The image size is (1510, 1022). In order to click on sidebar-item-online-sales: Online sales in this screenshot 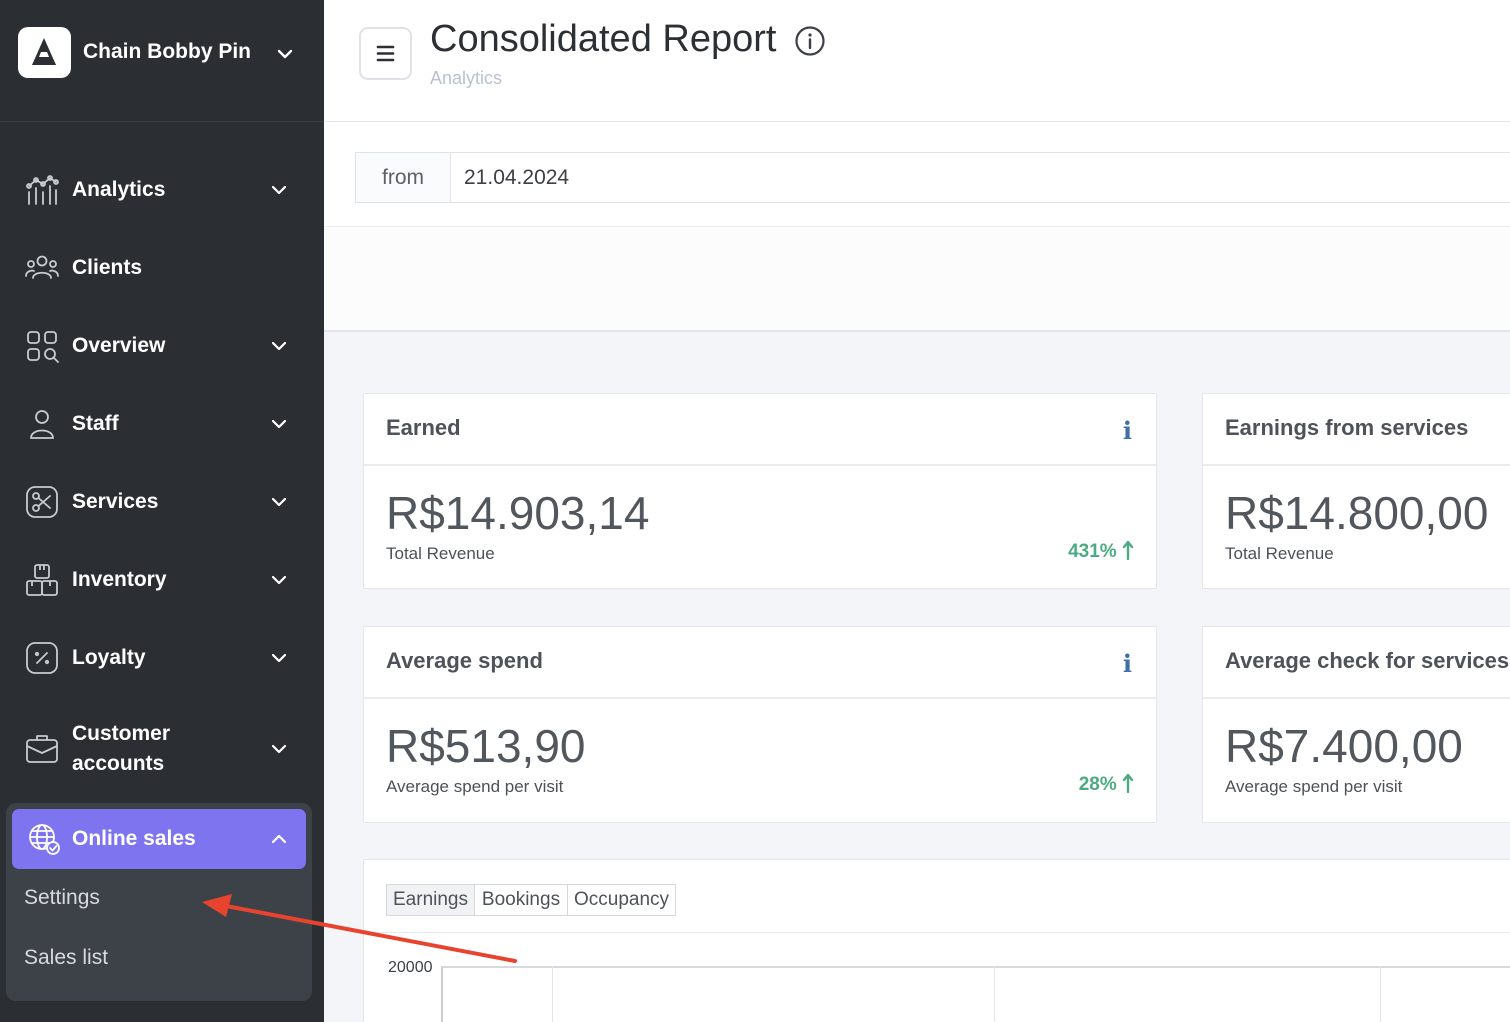, I will do `click(159, 839)`.